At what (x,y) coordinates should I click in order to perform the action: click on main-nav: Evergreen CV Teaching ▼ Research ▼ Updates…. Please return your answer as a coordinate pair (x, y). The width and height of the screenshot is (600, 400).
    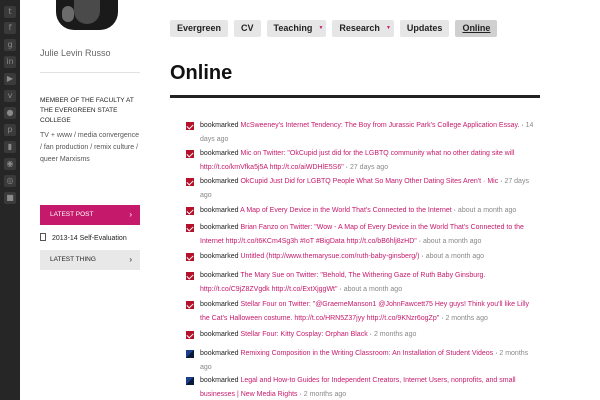
    Looking at the image, I should click on (334, 28).